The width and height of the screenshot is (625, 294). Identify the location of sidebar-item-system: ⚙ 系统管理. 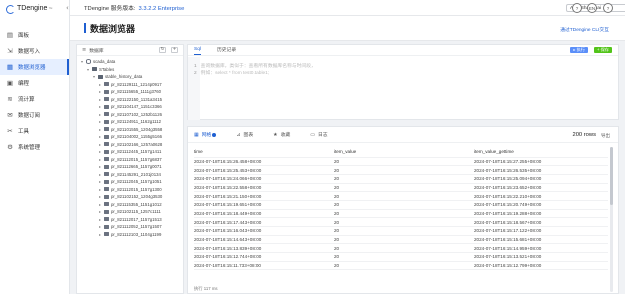
(34, 147).